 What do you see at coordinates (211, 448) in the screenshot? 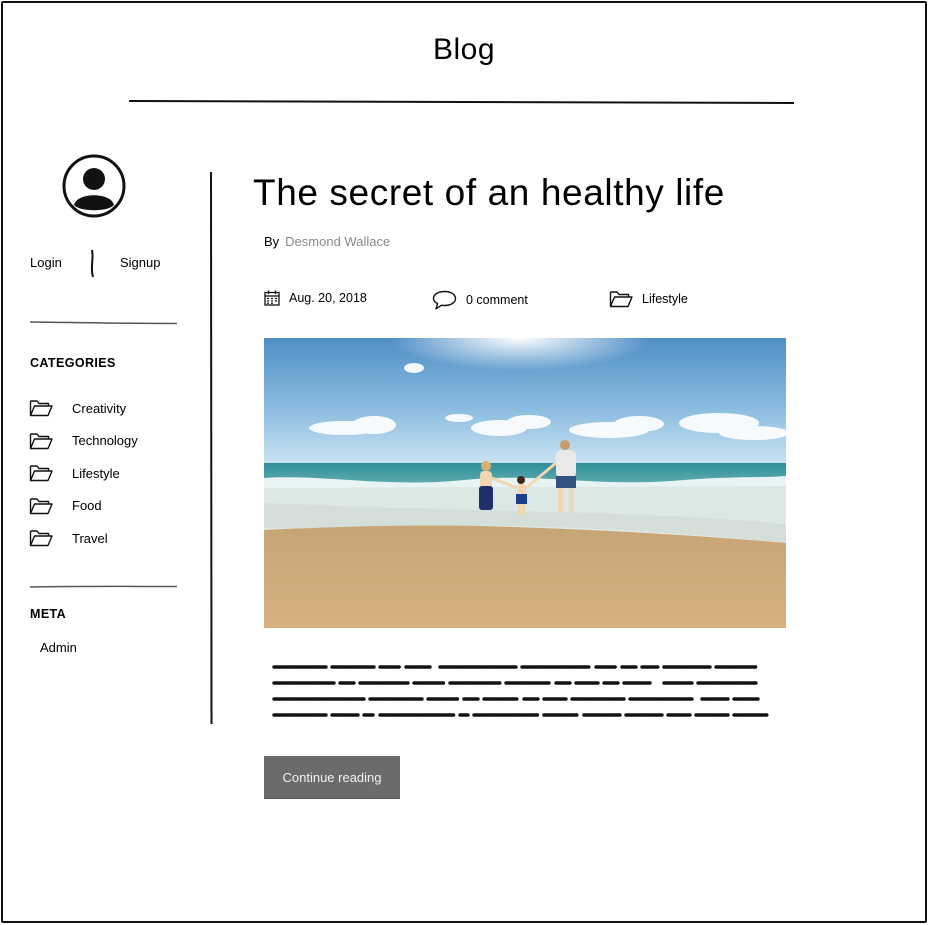
I see `sidebar-vertical-divider` at bounding box center [211, 448].